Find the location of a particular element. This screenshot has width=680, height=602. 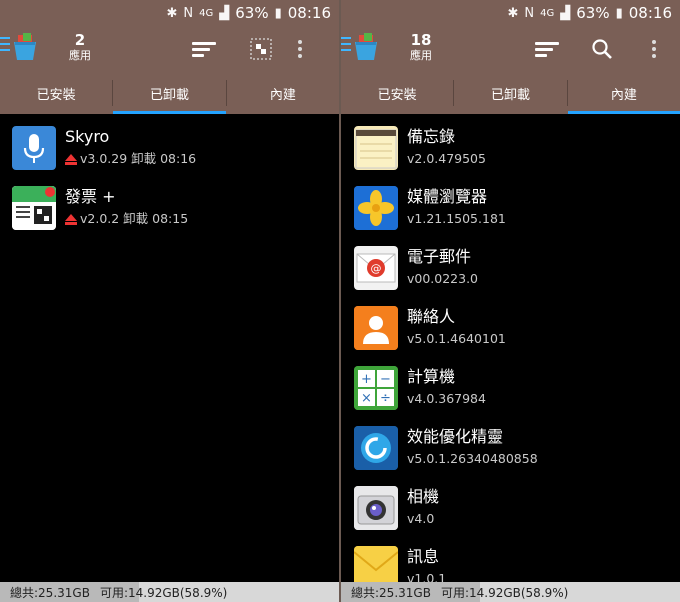

contacts-icon is located at coordinates (376, 328).